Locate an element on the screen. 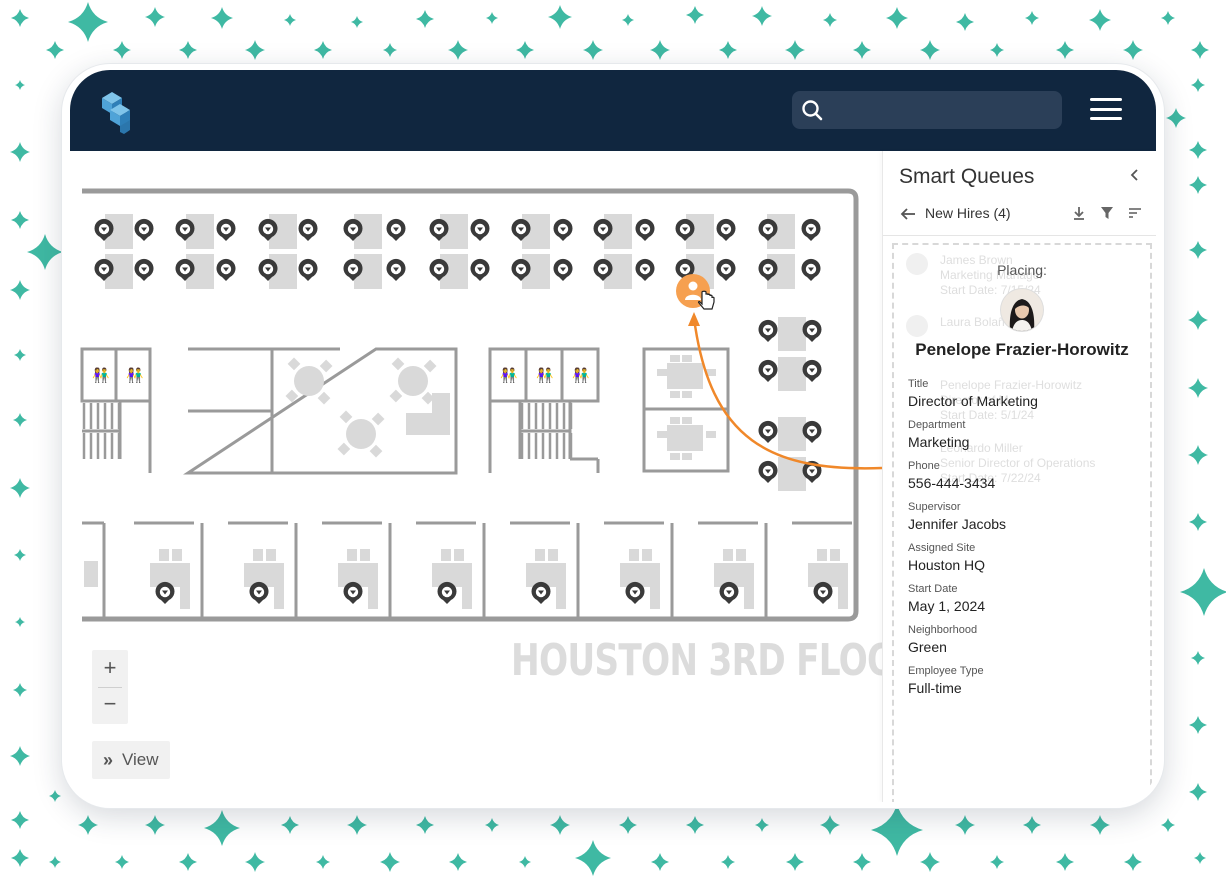 The width and height of the screenshot is (1226, 894). view-button: » View is located at coordinates (131, 760).